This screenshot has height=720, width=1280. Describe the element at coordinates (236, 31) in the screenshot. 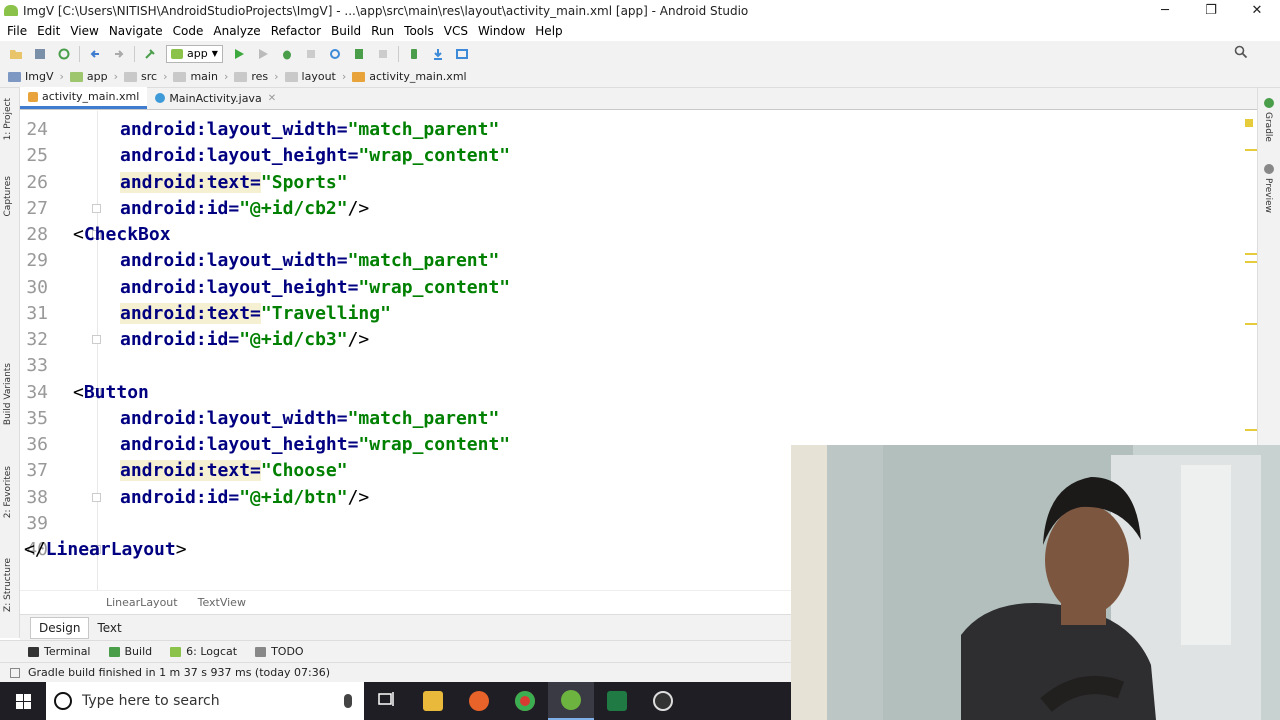

I see `menu-analyze: Analyze` at that location.